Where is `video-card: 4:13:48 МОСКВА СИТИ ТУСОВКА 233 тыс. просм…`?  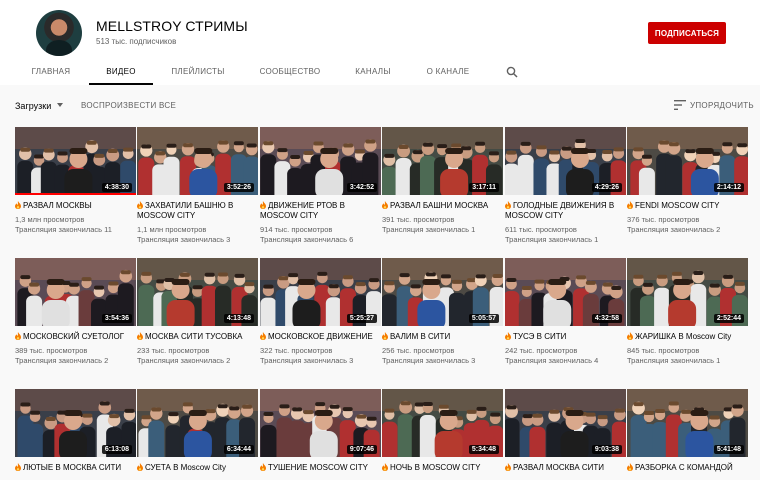
video-card: 4:13:48 МОСКВА СИТИ ТУСОВКА 233 тыс. просм… is located at coordinates (197, 312).